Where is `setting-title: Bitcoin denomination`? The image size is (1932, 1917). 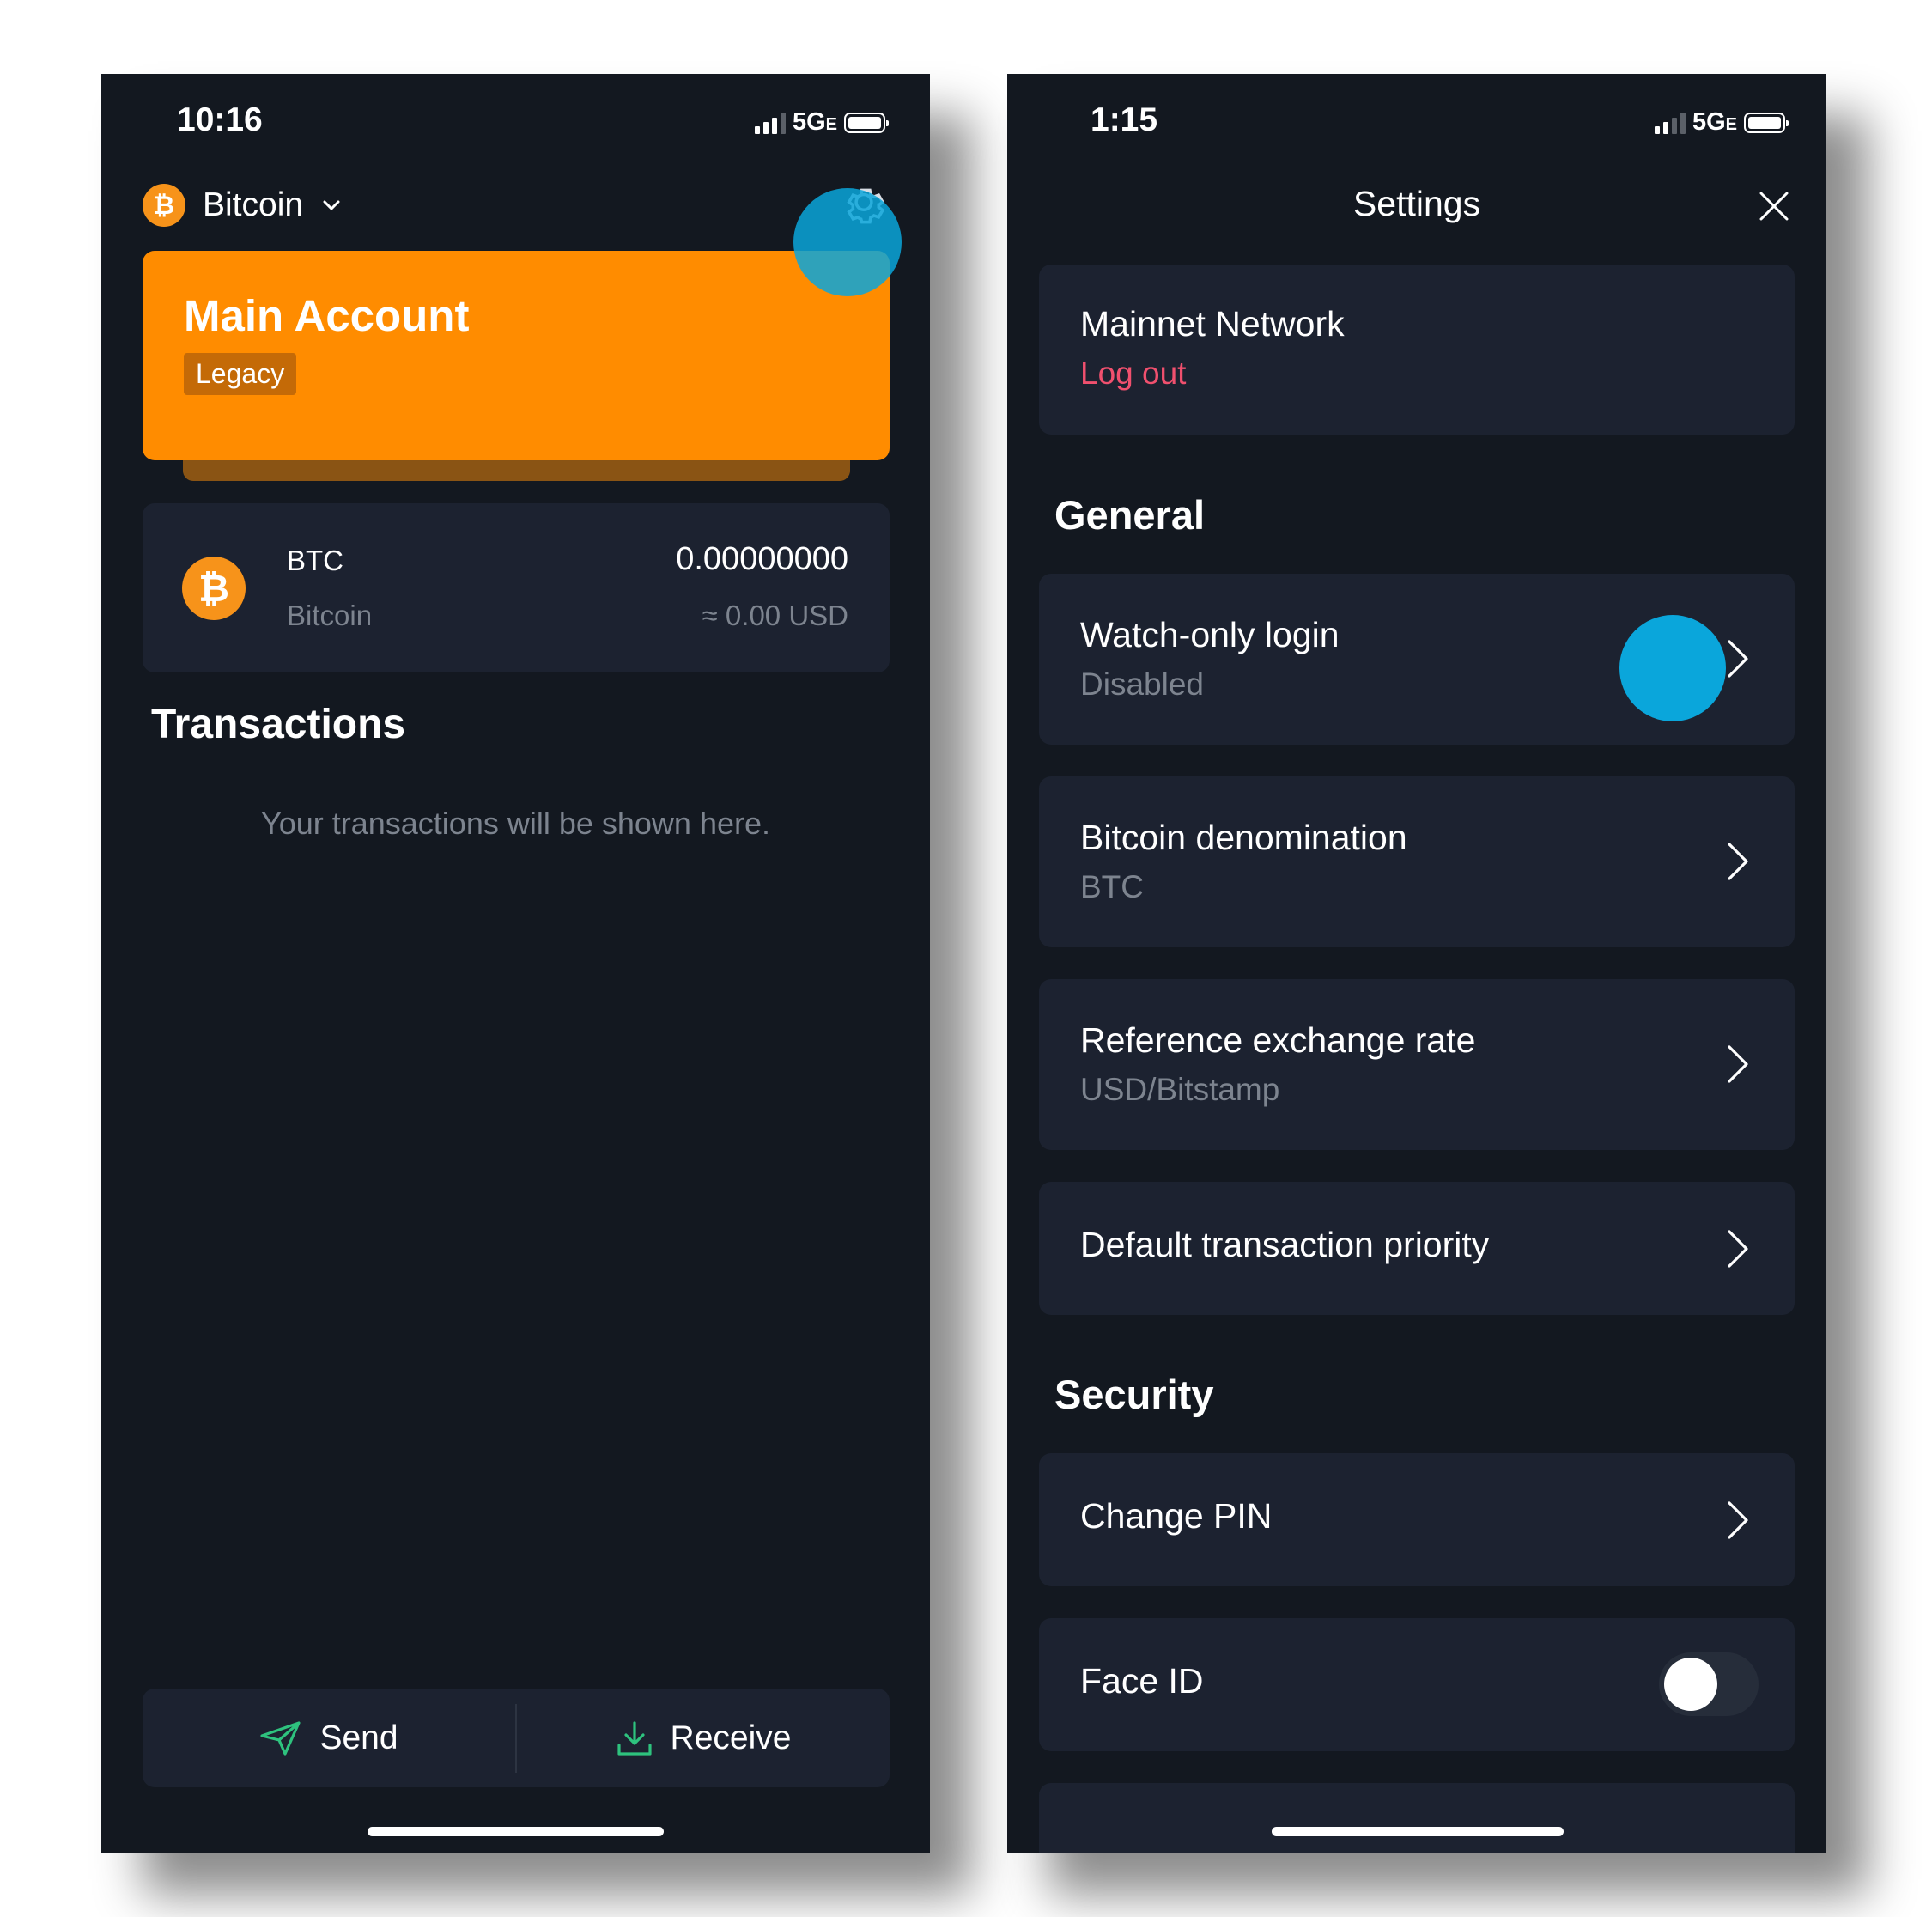
setting-title: Bitcoin denomination is located at coordinates (1243, 837).